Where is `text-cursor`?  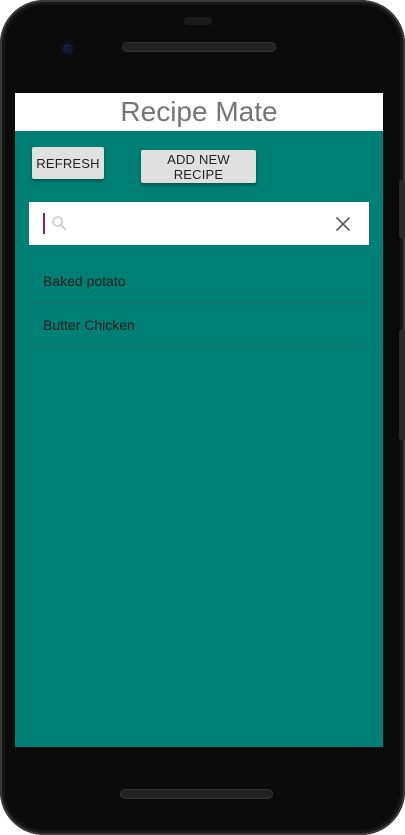 text-cursor is located at coordinates (44, 223).